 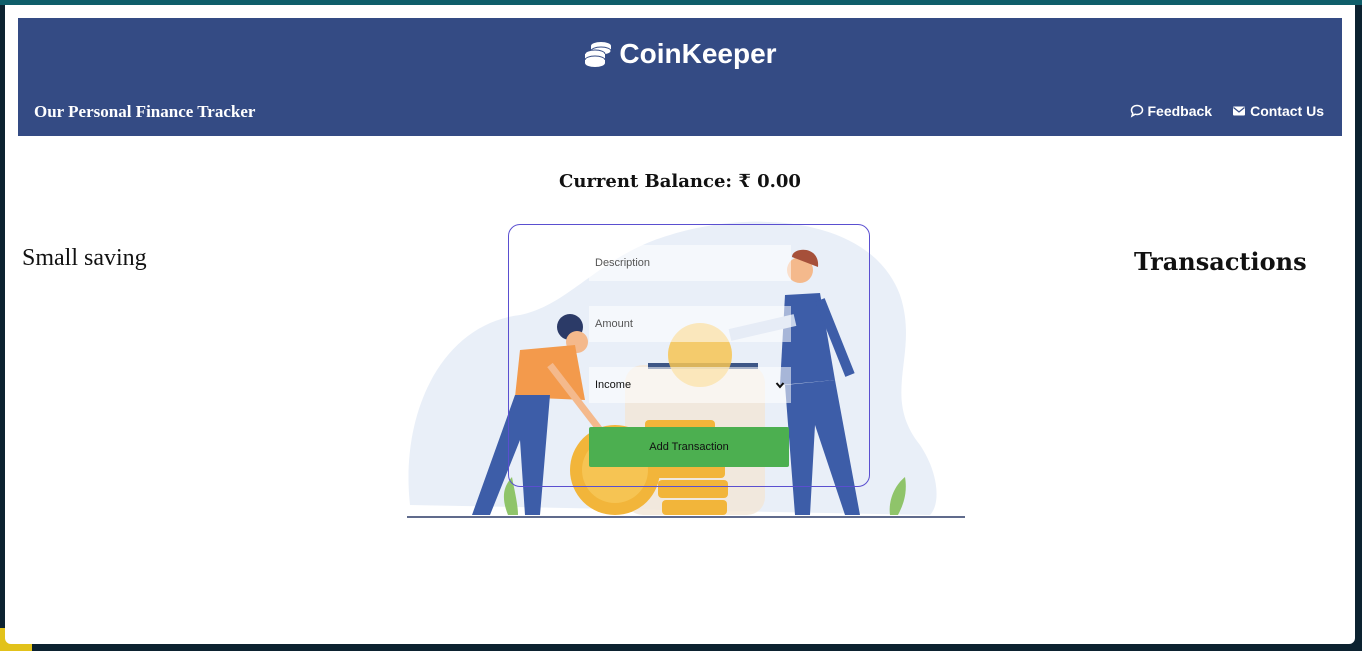 I want to click on type-select: Income, so click(x=690, y=385).